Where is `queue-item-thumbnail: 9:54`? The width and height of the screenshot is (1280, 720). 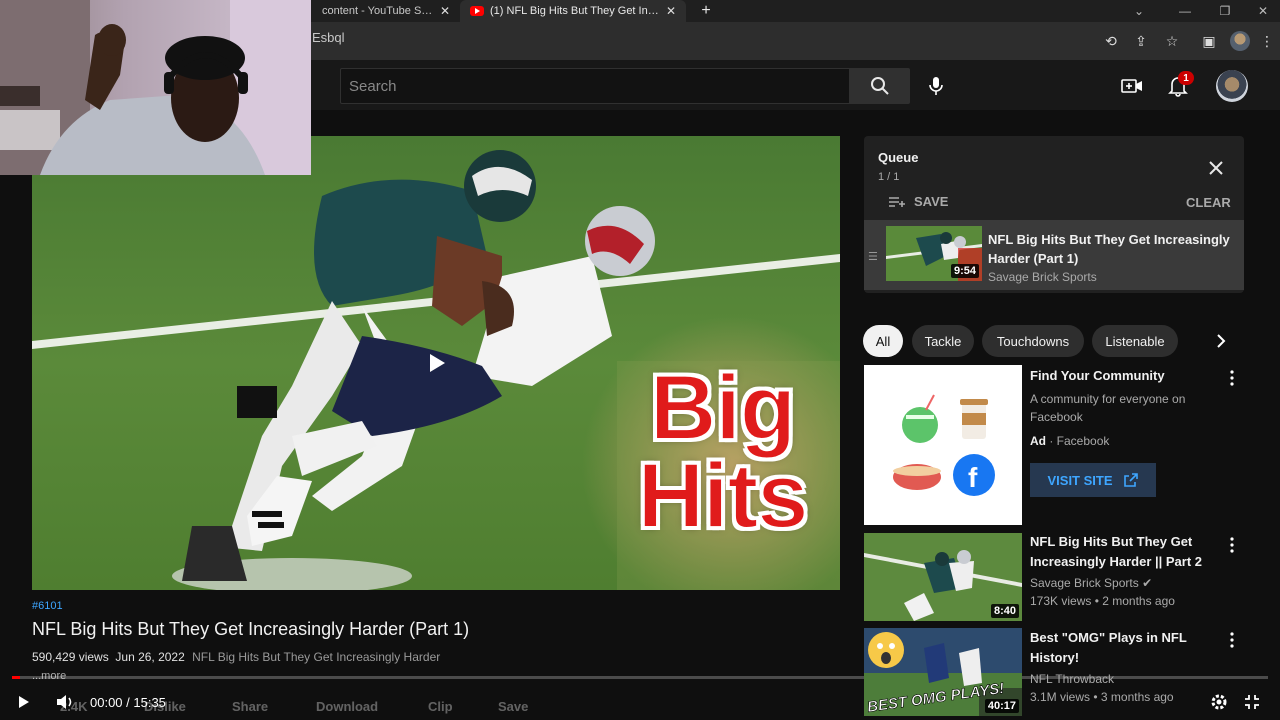
queue-item-thumbnail: 9:54 is located at coordinates (934, 253).